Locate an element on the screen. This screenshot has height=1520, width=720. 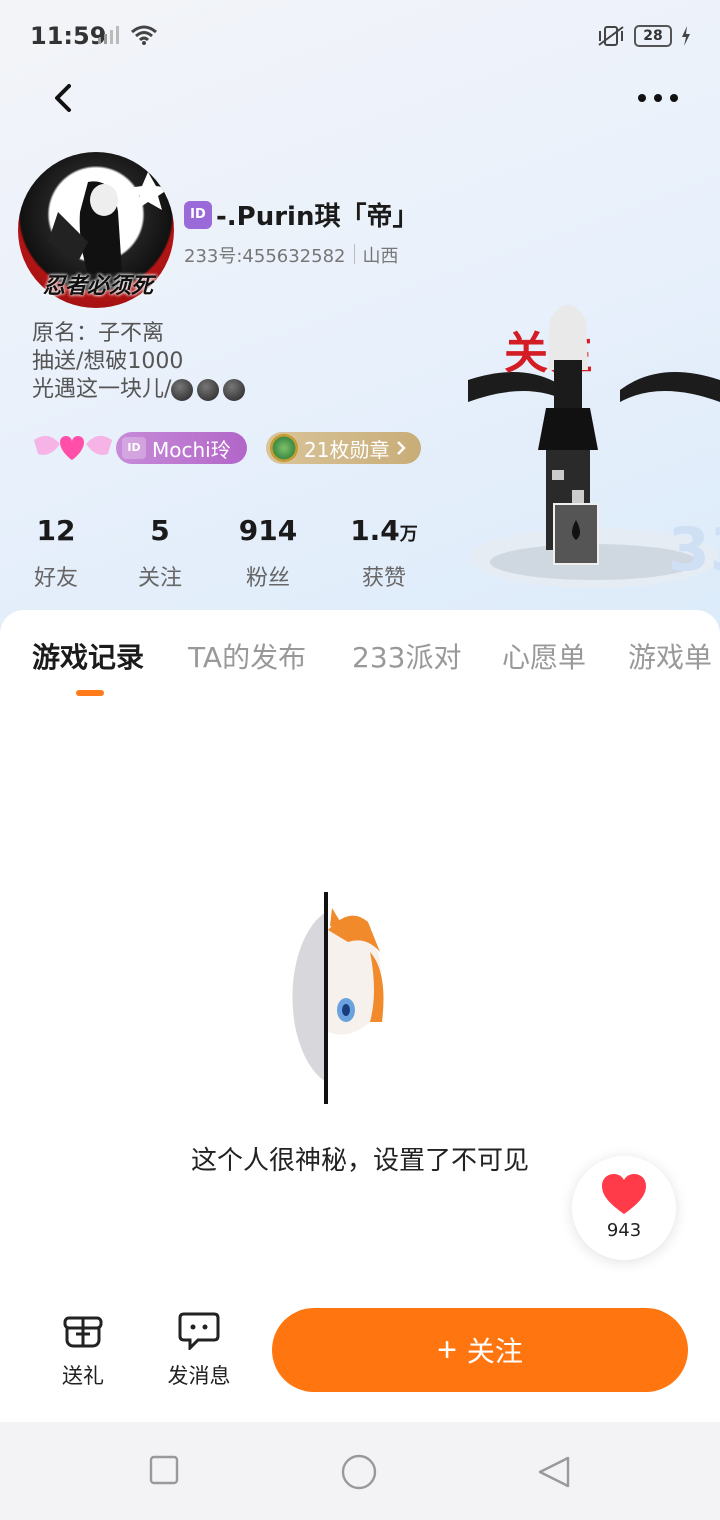
gift-icon is located at coordinates (83, 1332).